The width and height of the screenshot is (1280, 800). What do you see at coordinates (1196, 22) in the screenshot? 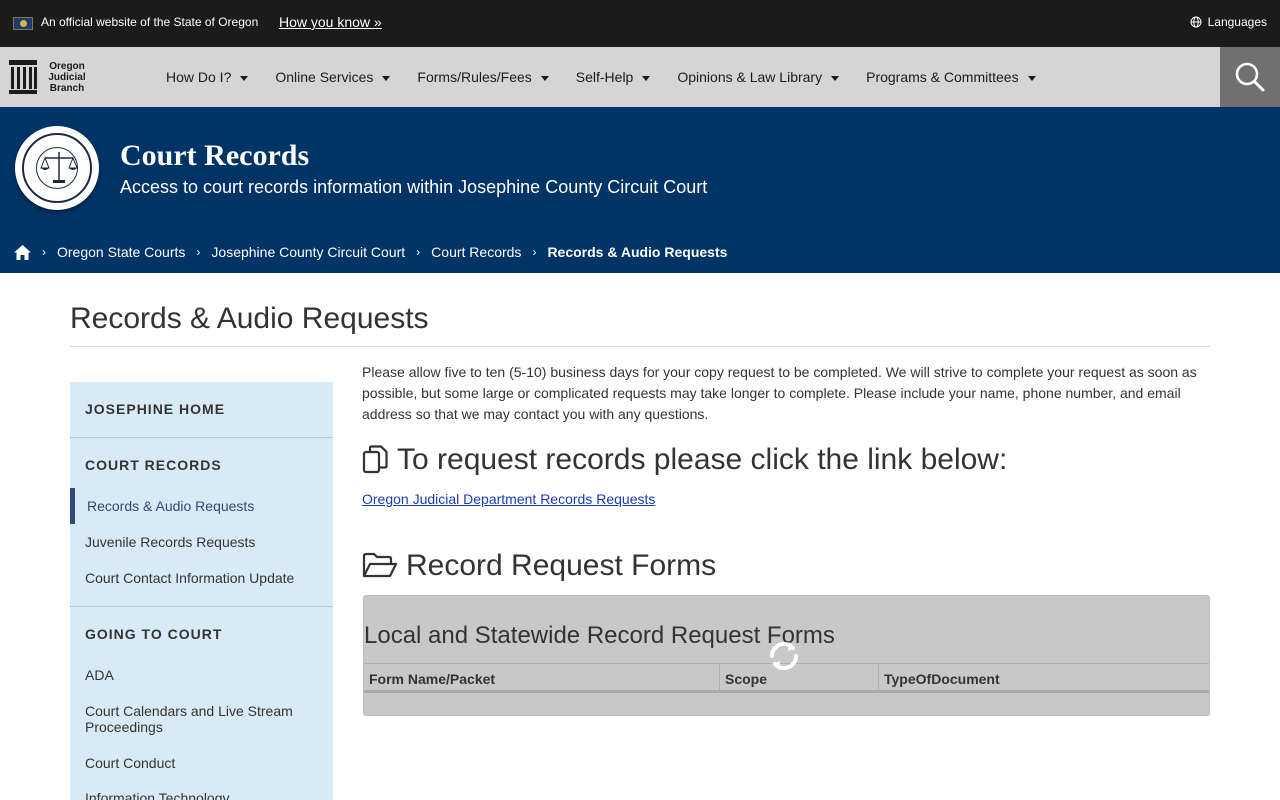
I see `globe-icon` at bounding box center [1196, 22].